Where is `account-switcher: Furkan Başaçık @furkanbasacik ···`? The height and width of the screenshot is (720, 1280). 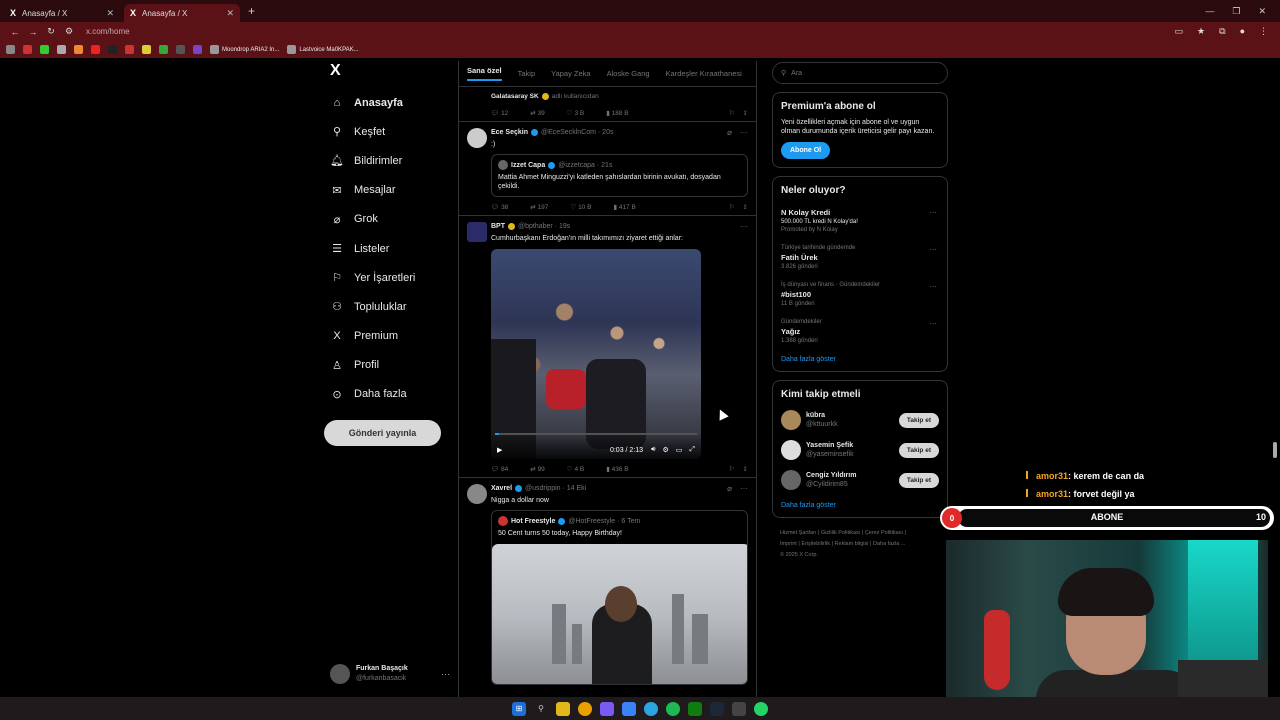 account-switcher: Furkan Başaçık @furkanbasacik ··· is located at coordinates (390, 674).